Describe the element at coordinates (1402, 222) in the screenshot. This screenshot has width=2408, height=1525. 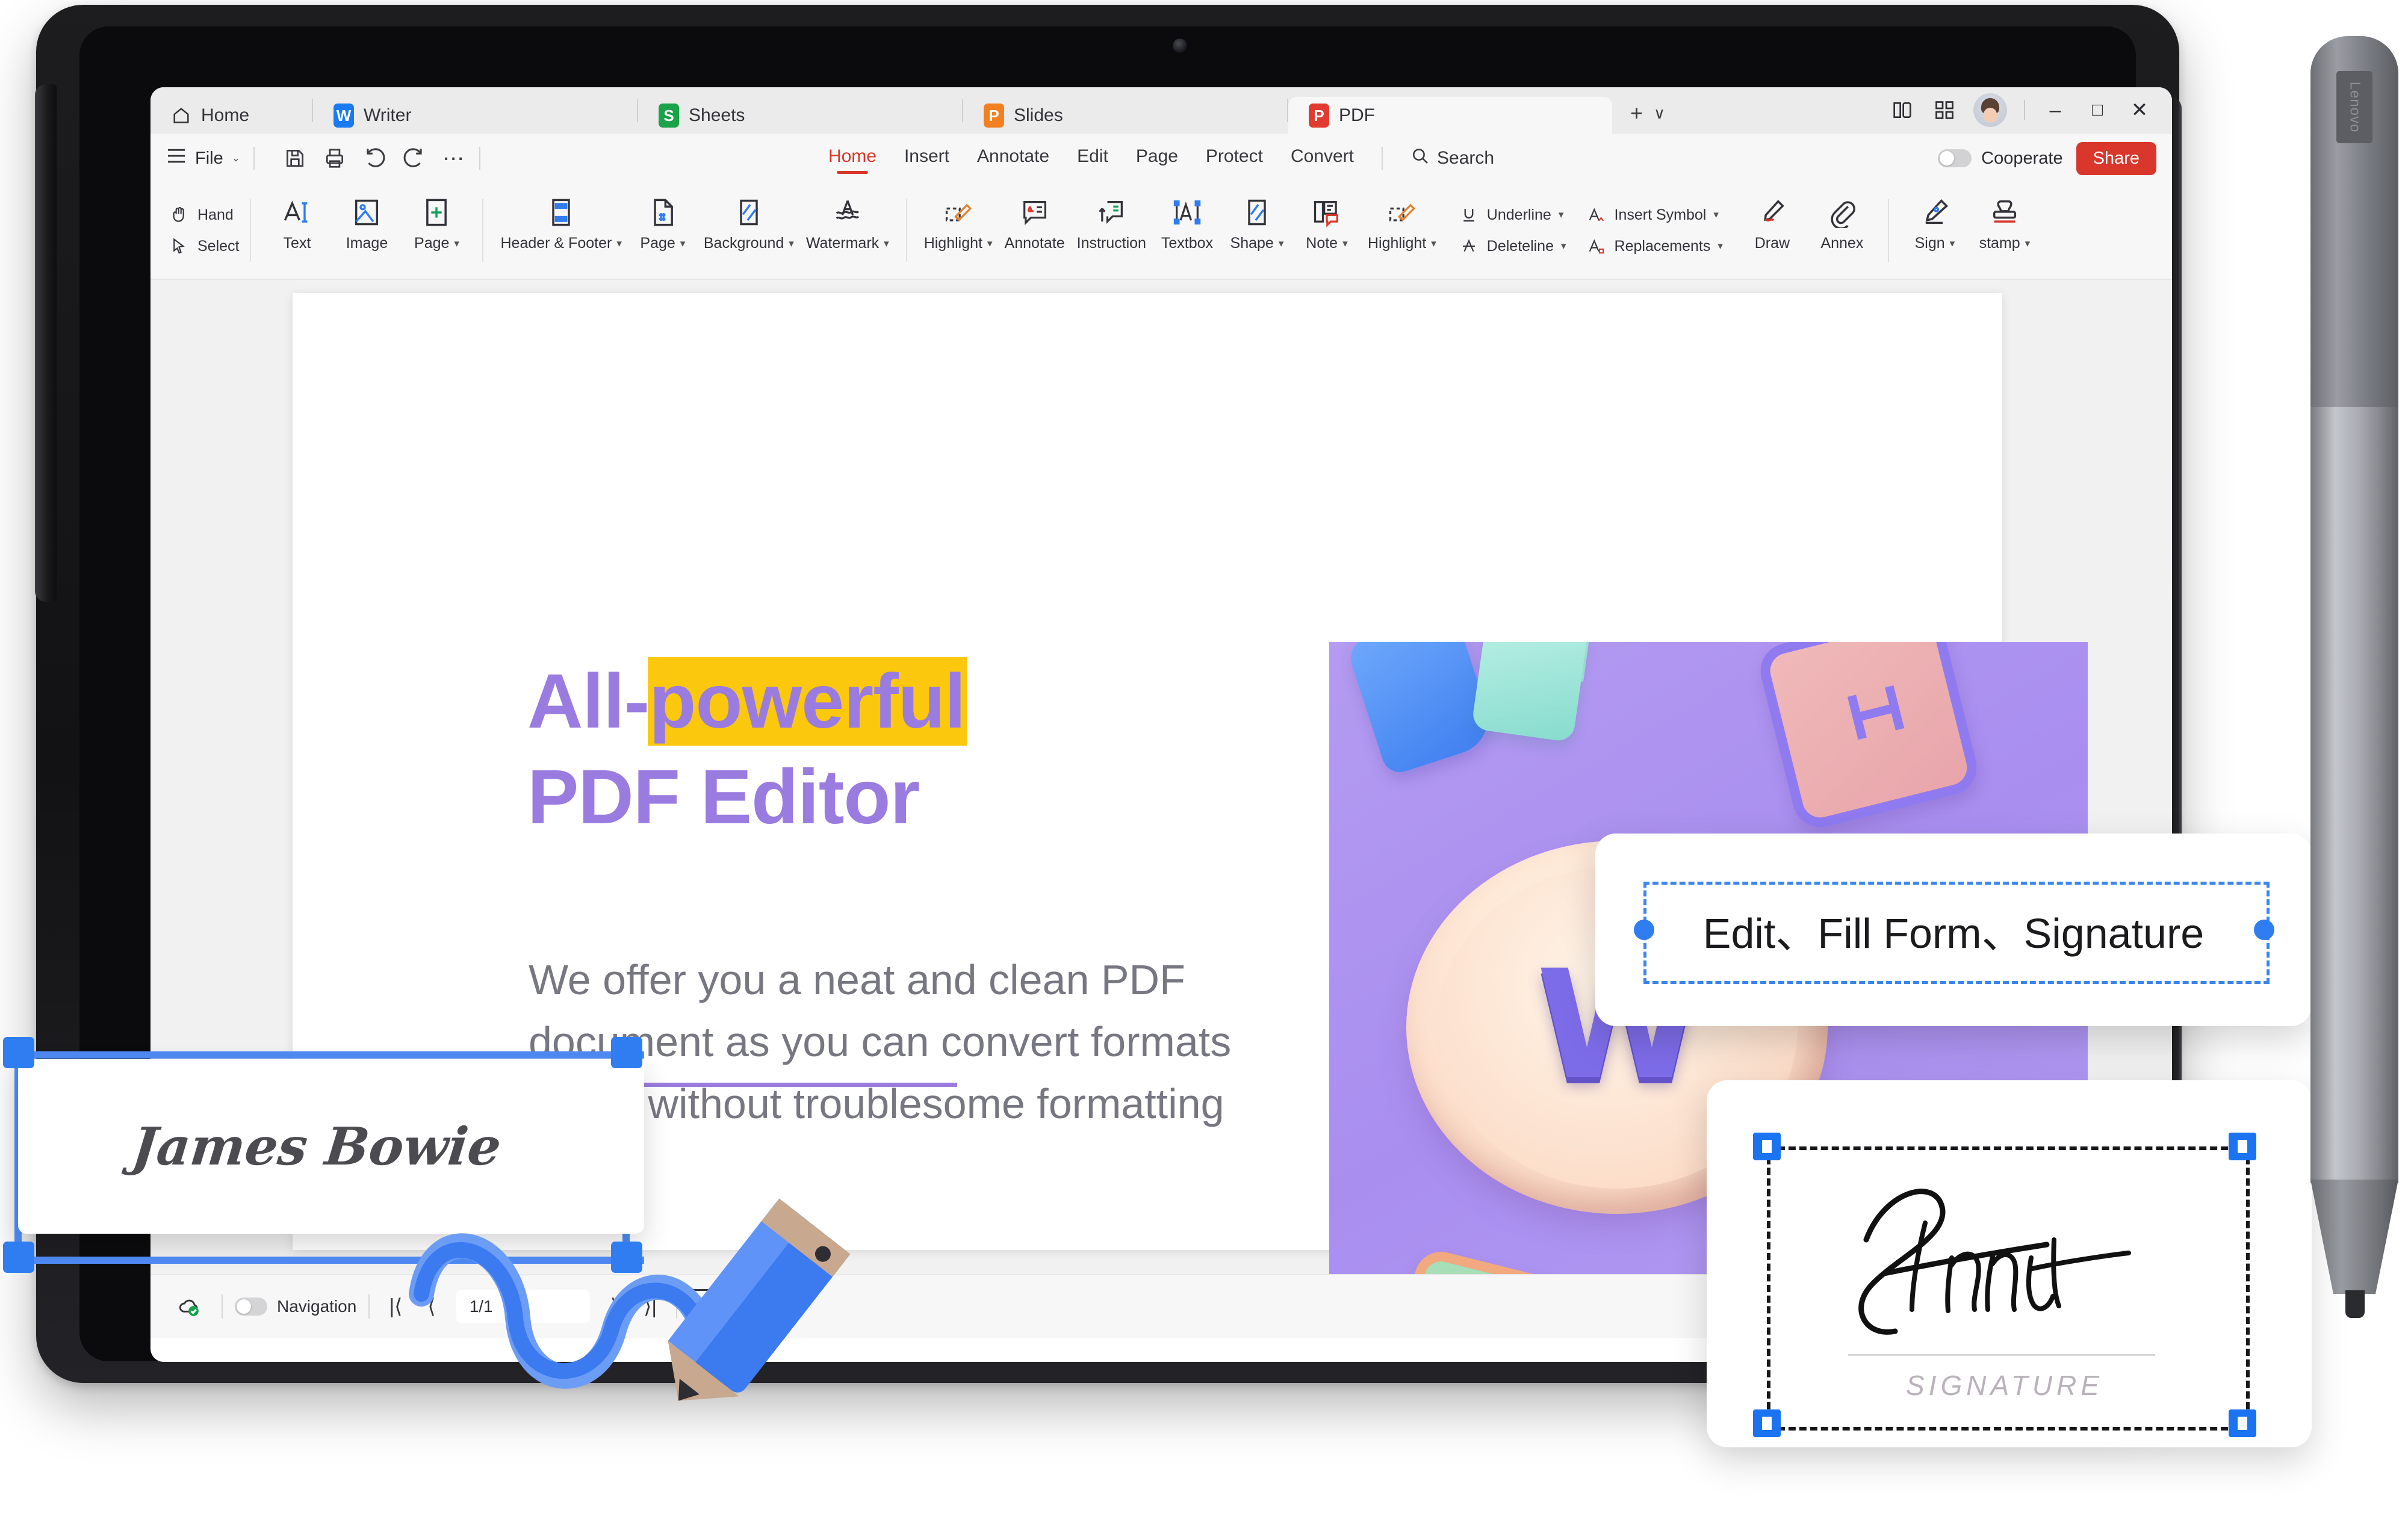
I see `tool-highlight-pen: Highlight ▾` at that location.